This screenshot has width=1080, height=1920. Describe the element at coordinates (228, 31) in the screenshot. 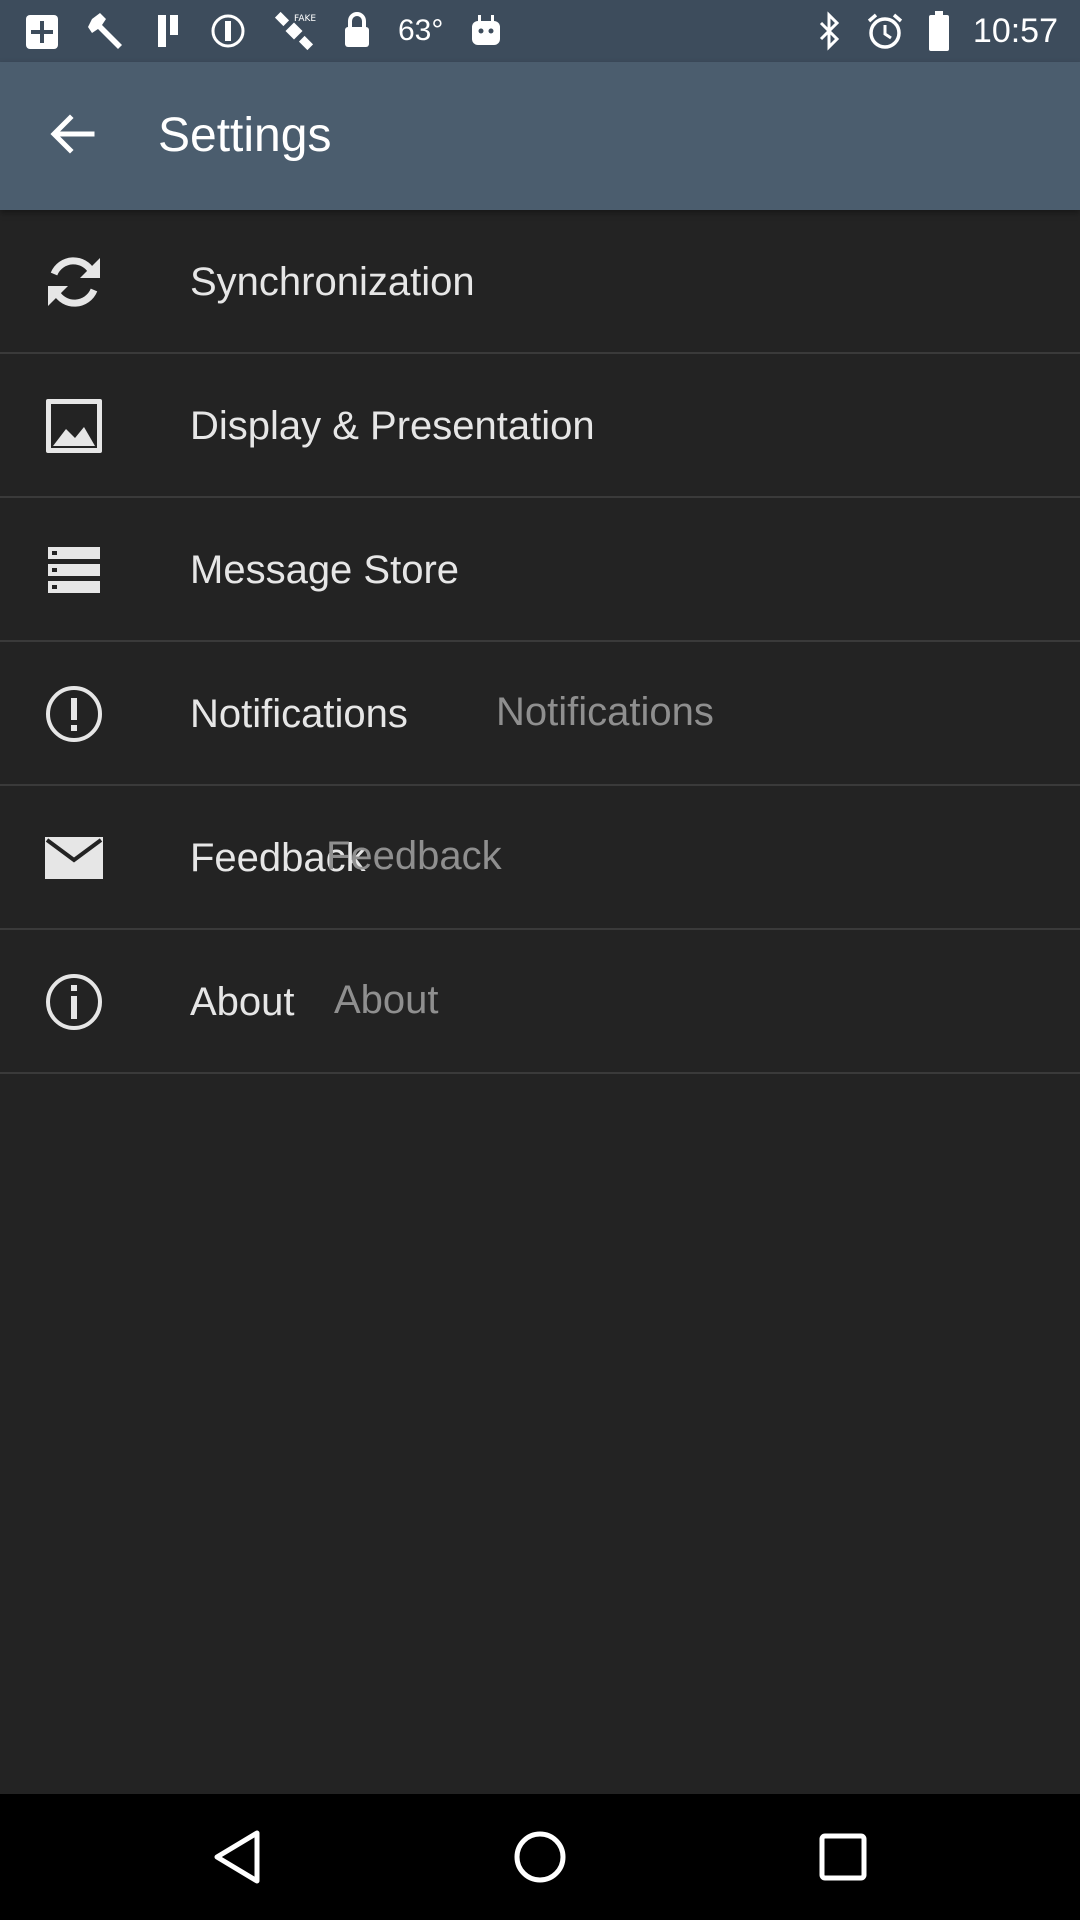

I see `signal-disabled-icon` at that location.